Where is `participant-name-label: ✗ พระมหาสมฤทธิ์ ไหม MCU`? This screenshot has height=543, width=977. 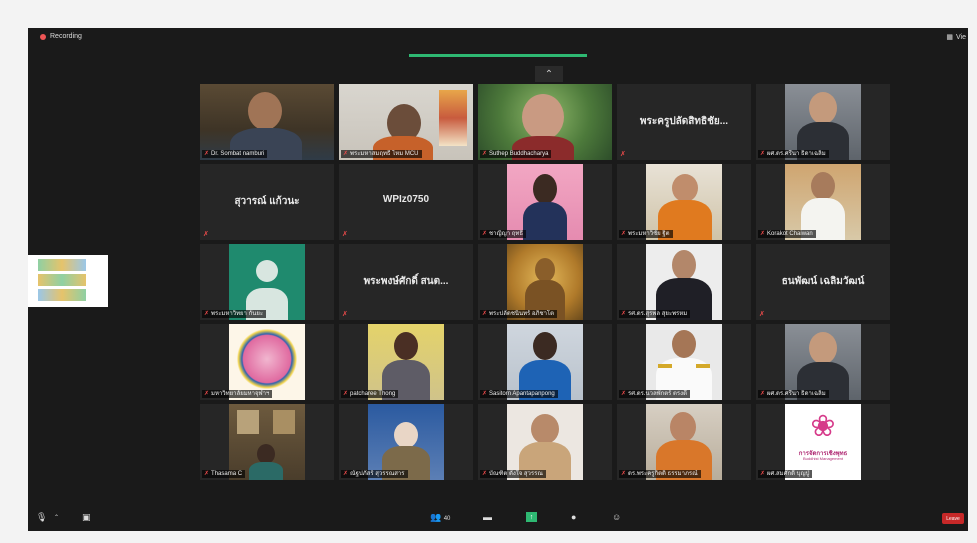 participant-name-label: ✗ พระมหาสมฤทธิ์ ไหม MCU is located at coordinates (381, 154).